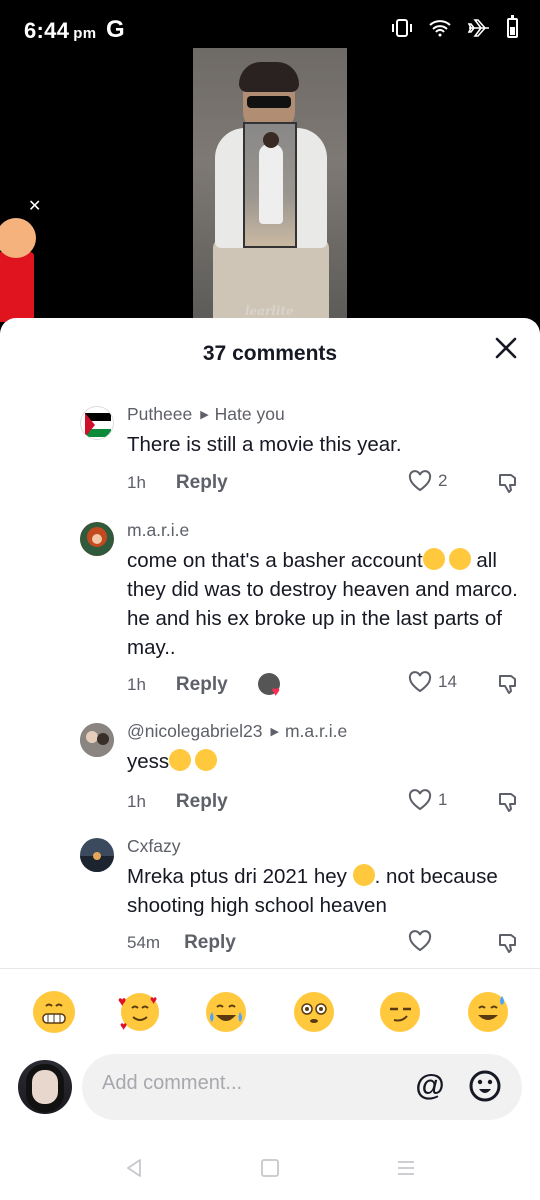 The image size is (540, 1200). I want to click on like-button: 2, so click(427, 481).